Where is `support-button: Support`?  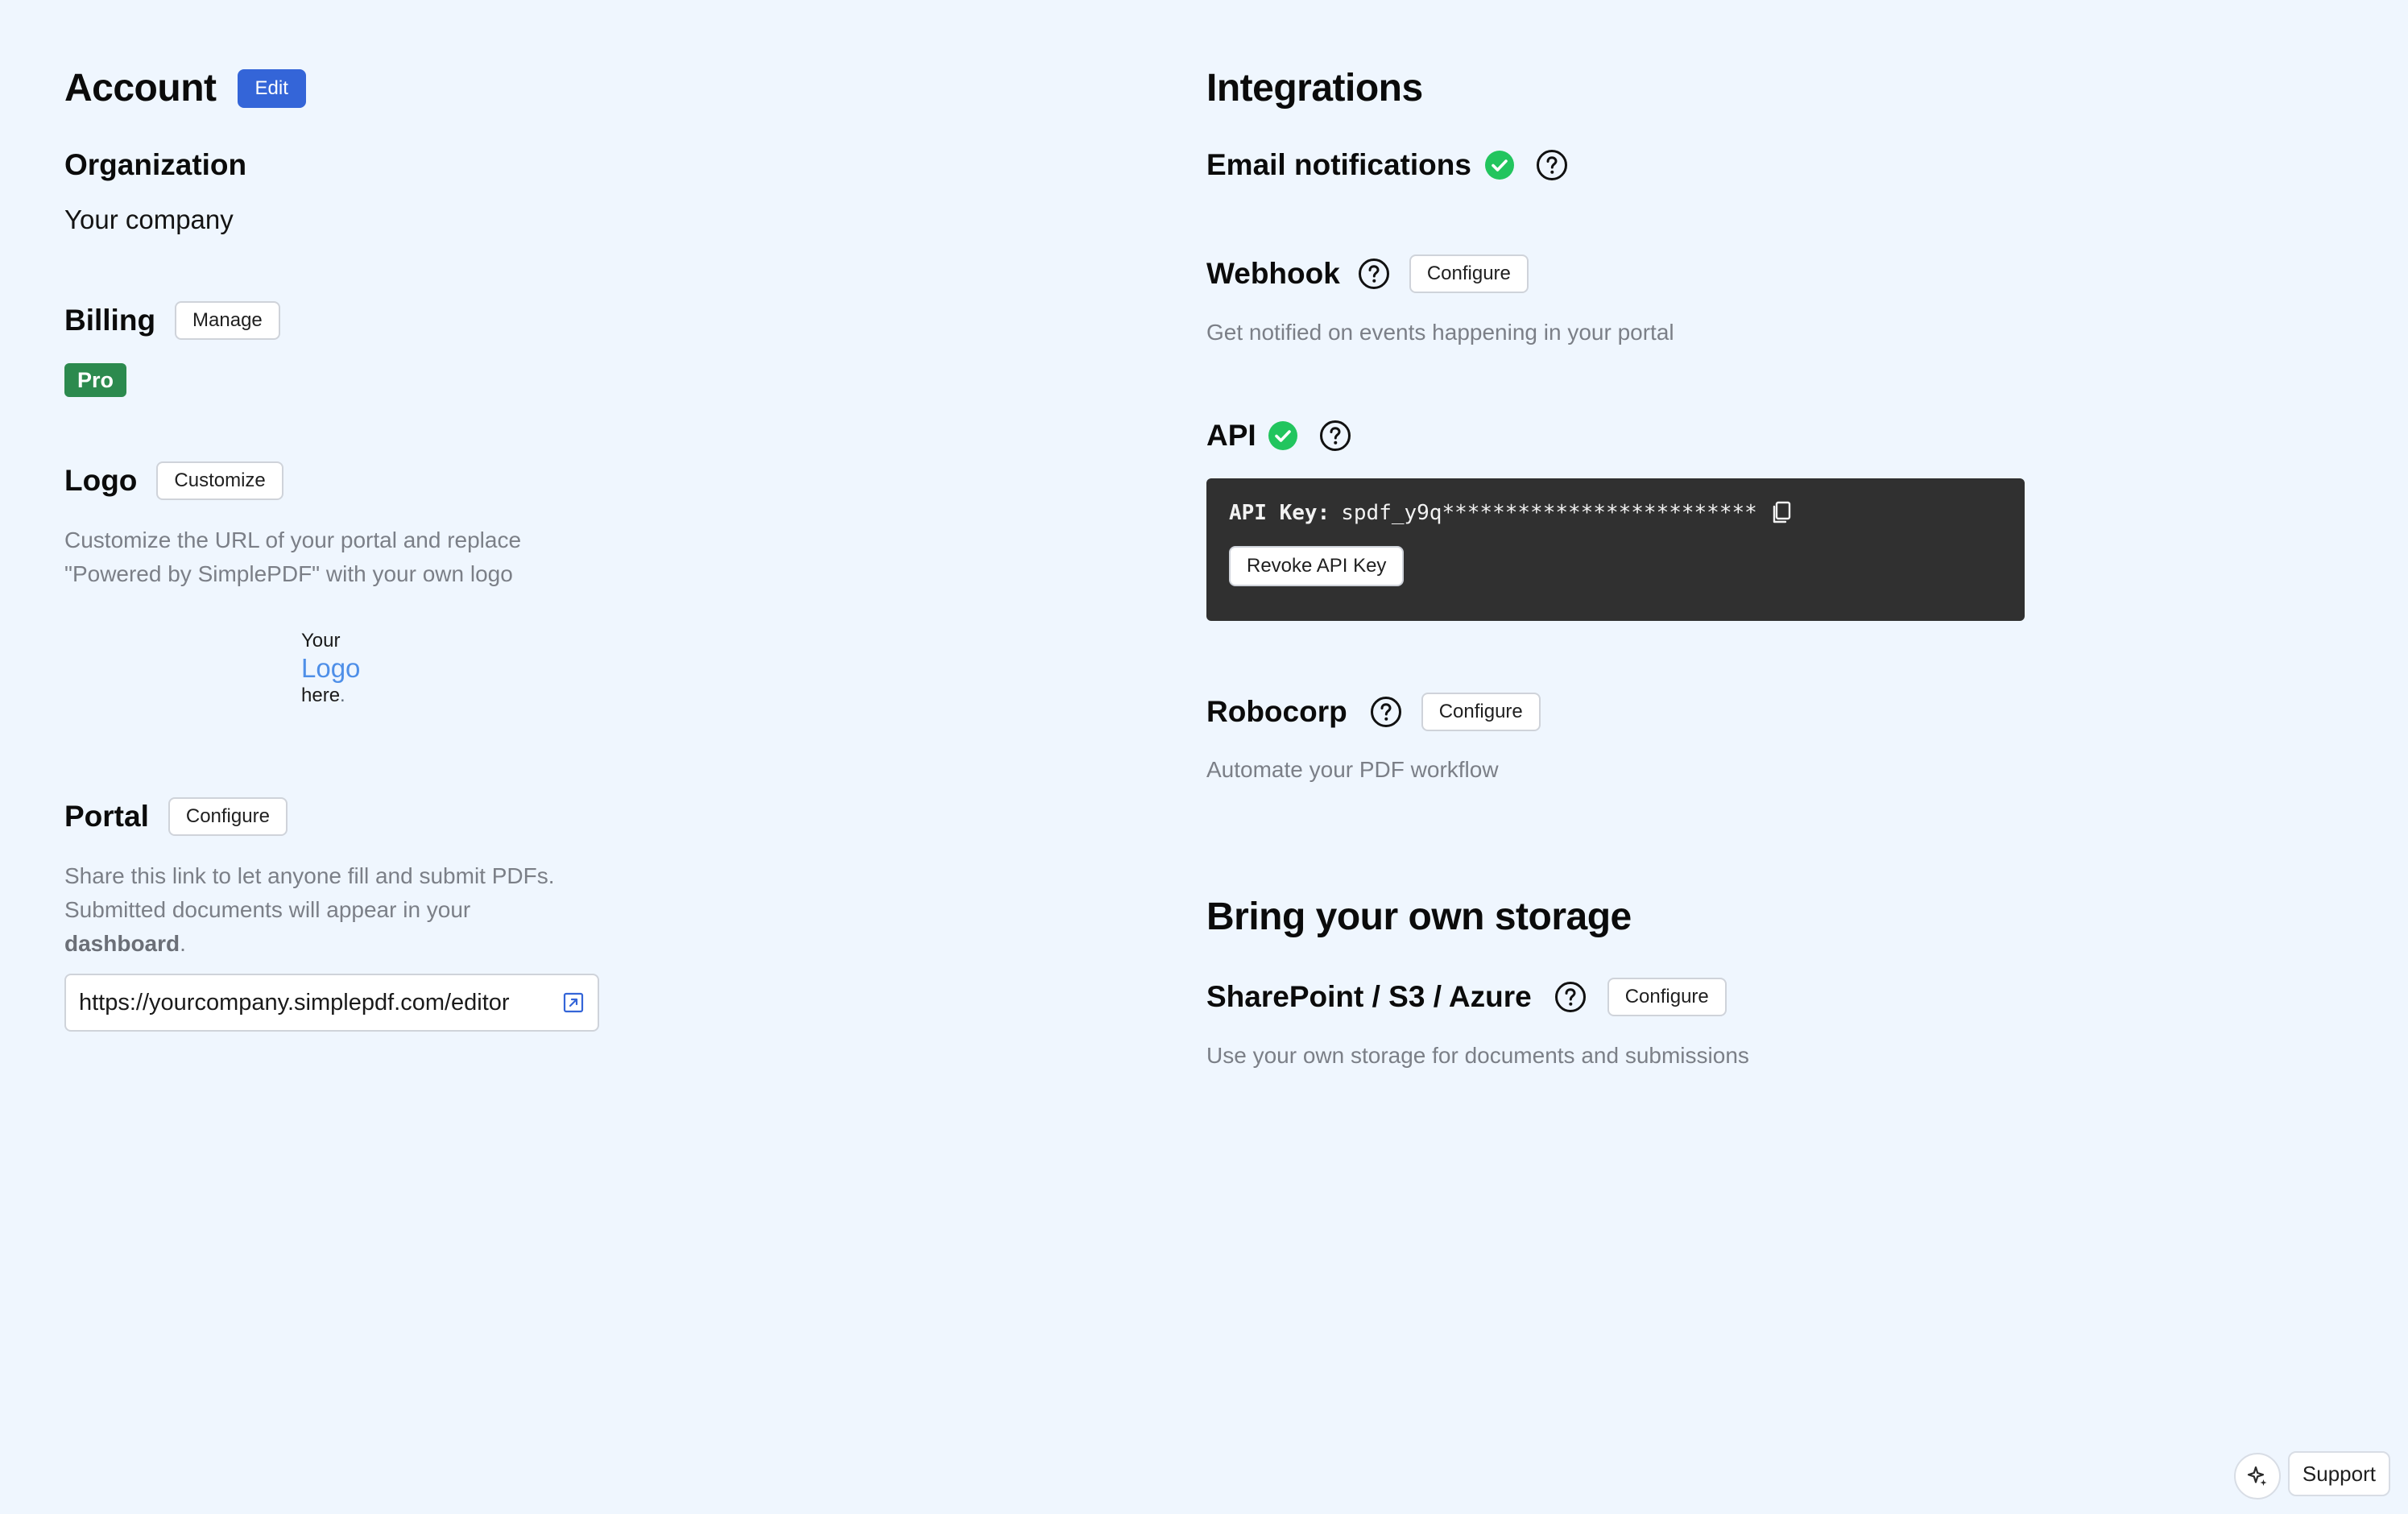
support-button: Support is located at coordinates (2338, 1473).